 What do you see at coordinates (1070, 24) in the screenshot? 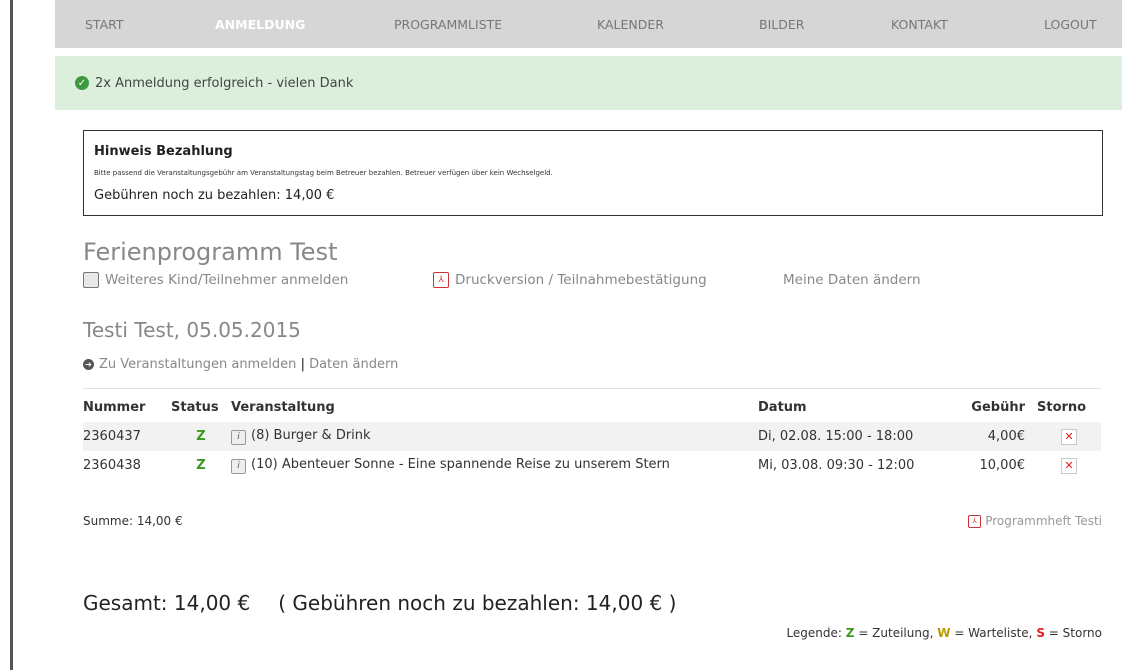
I see `nav-logout: LOGOUT` at bounding box center [1070, 24].